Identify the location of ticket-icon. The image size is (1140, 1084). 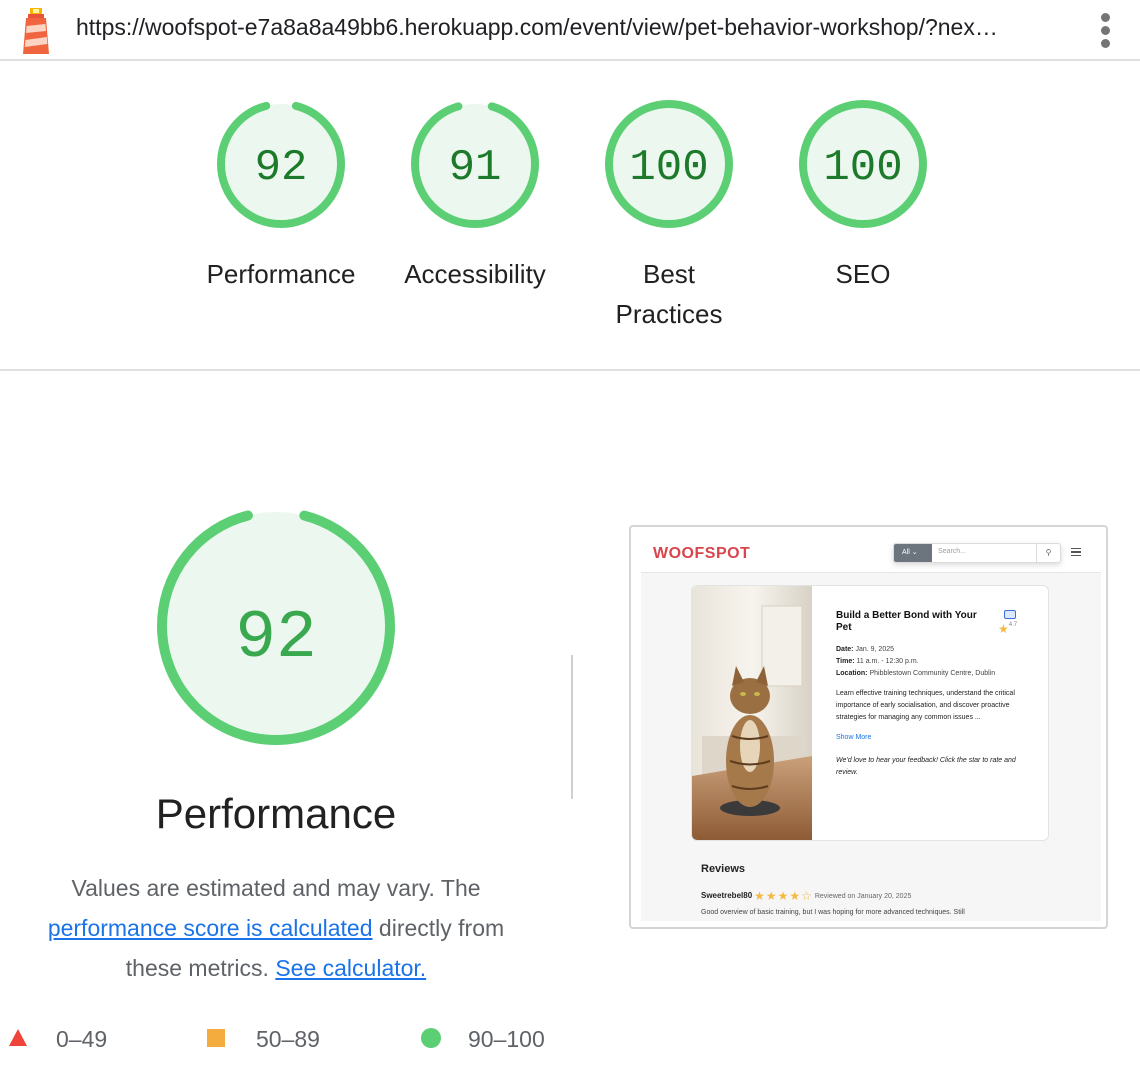
(1010, 614).